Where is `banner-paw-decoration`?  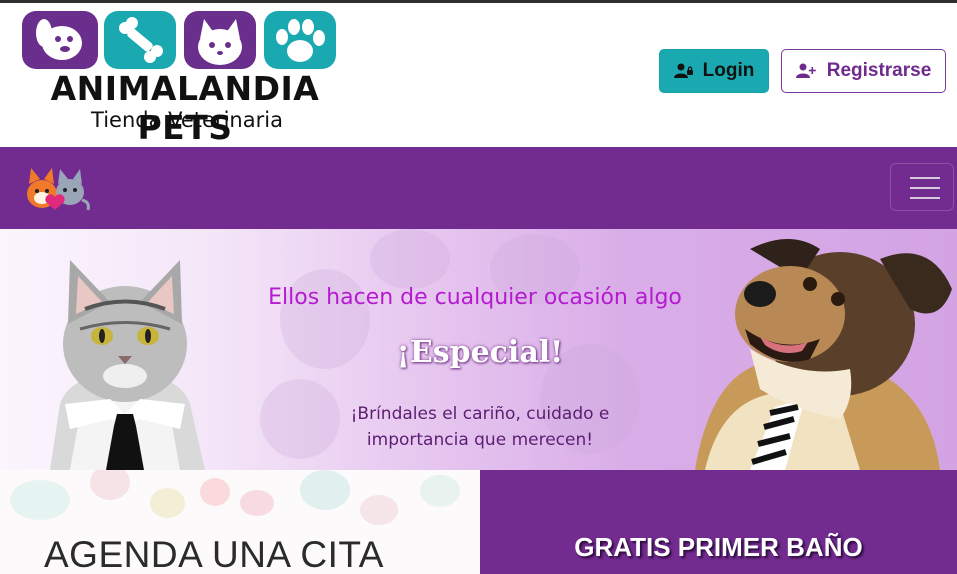
banner-paw-decoration is located at coordinates (410, 259).